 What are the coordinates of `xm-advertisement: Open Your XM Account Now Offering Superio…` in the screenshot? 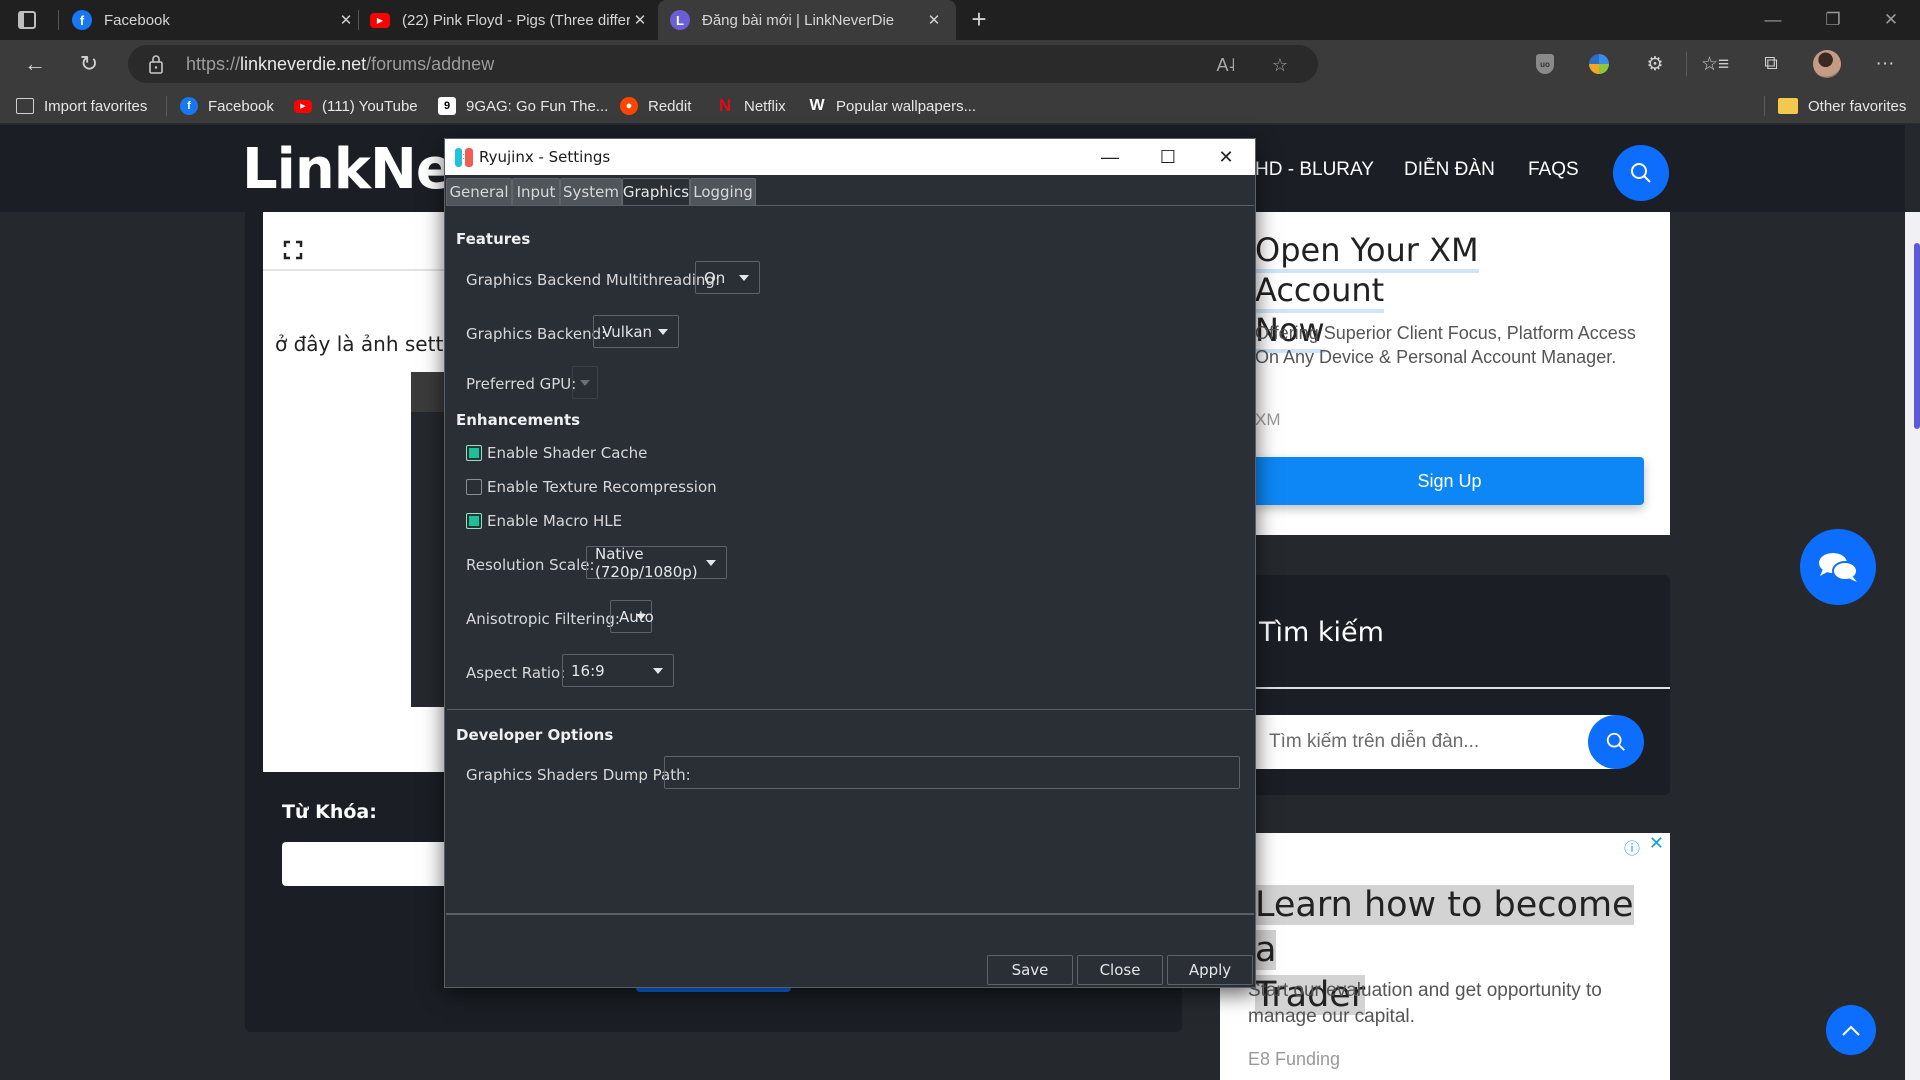 It's located at (1462, 373).